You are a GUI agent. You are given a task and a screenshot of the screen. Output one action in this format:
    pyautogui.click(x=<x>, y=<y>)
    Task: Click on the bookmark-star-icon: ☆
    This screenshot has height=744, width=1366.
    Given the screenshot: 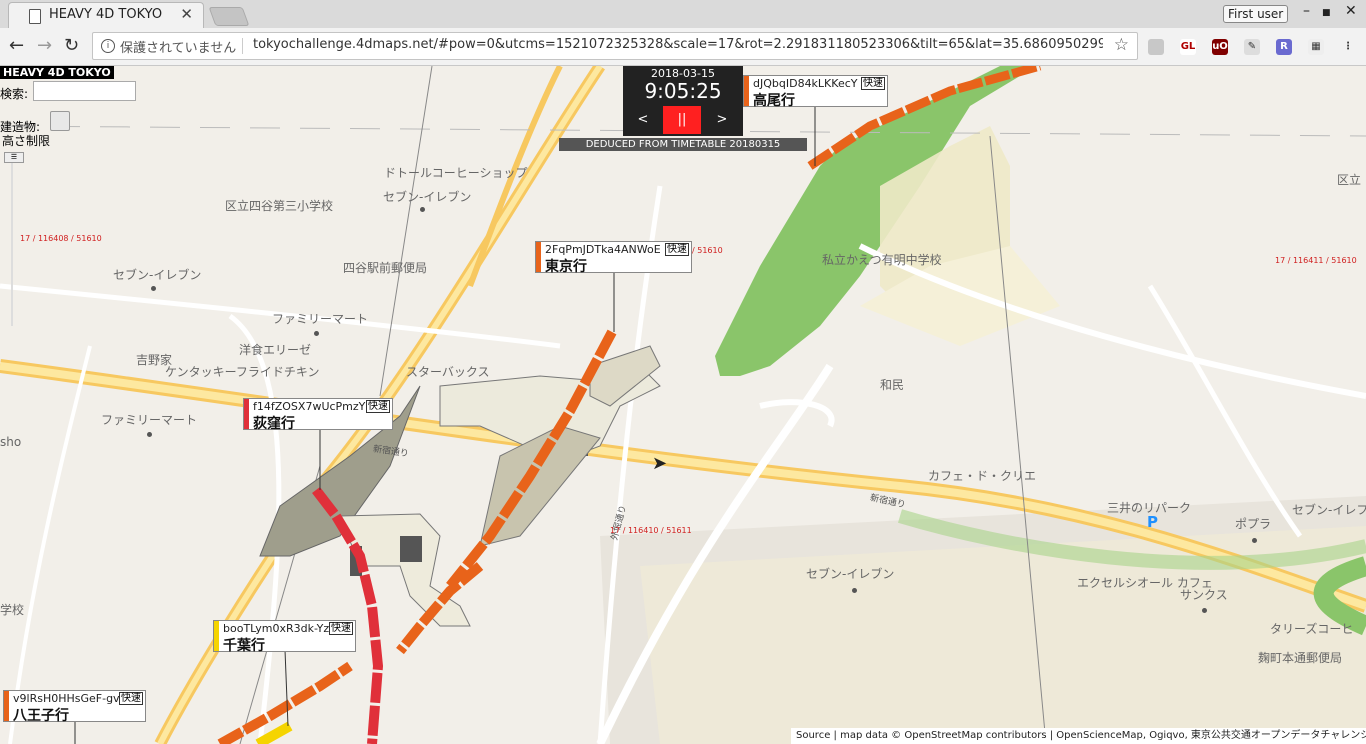 What is the action you would take?
    pyautogui.click(x=1121, y=45)
    